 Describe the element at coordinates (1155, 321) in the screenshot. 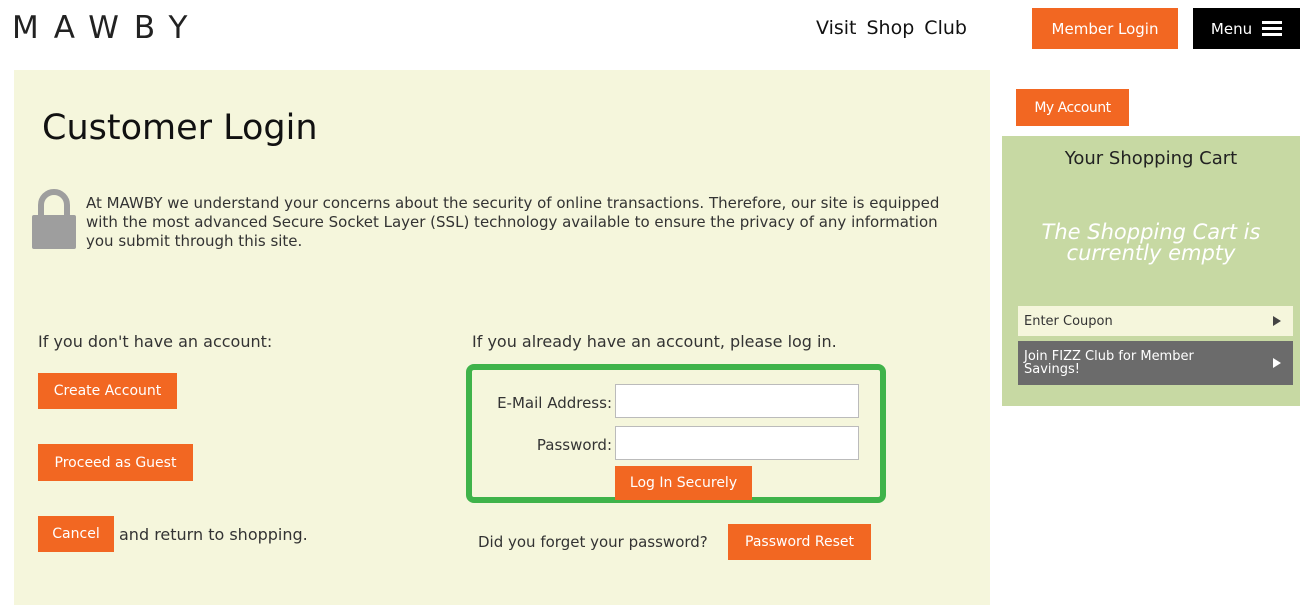

I see `enter-coupon-row: Enter Coupon` at that location.